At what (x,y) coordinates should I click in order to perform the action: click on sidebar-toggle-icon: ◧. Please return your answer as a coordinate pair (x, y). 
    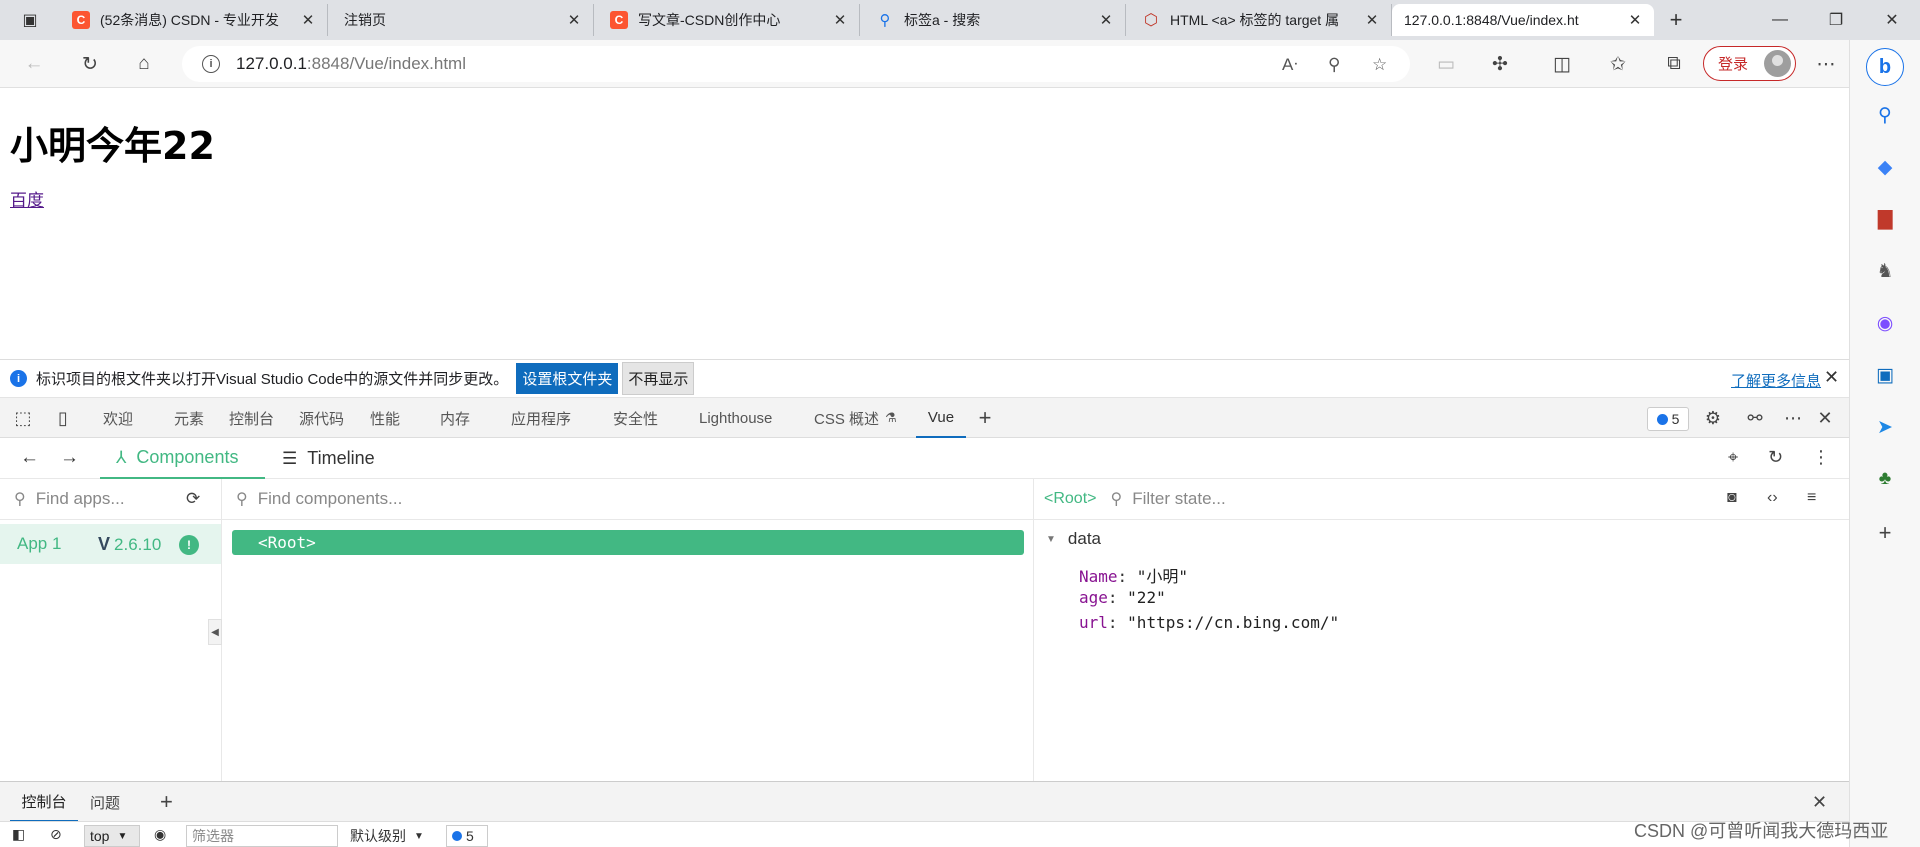
    Looking at the image, I should click on (18, 834).